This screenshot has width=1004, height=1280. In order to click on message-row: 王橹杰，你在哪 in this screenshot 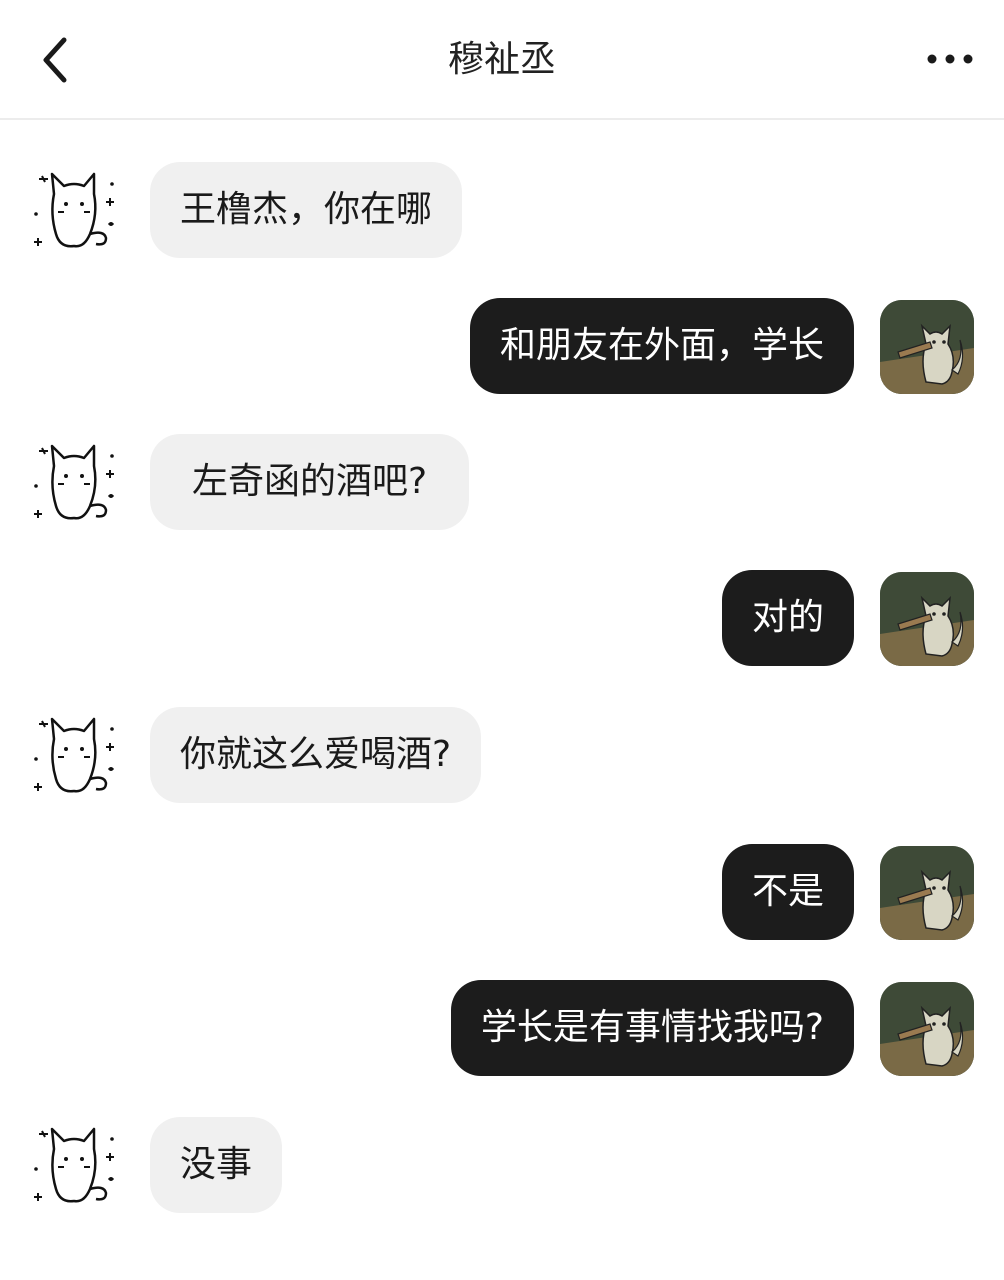, I will do `click(502, 210)`.